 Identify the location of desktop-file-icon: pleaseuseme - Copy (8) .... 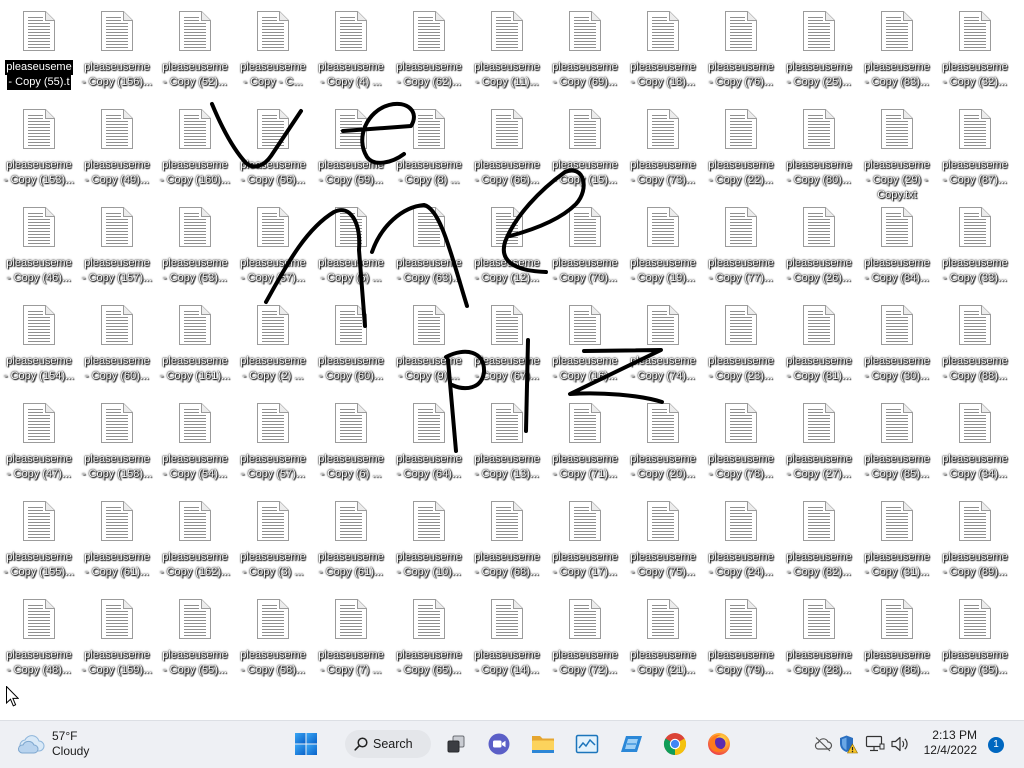
(429, 149).